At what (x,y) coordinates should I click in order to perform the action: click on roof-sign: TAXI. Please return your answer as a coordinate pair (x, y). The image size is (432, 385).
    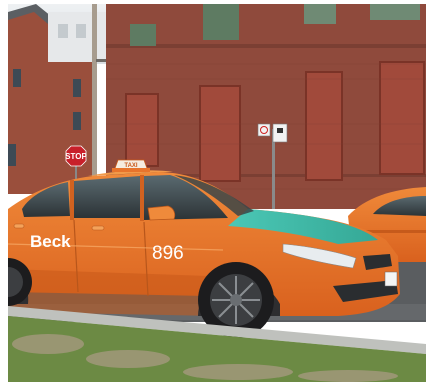
    Looking at the image, I should click on (131, 165).